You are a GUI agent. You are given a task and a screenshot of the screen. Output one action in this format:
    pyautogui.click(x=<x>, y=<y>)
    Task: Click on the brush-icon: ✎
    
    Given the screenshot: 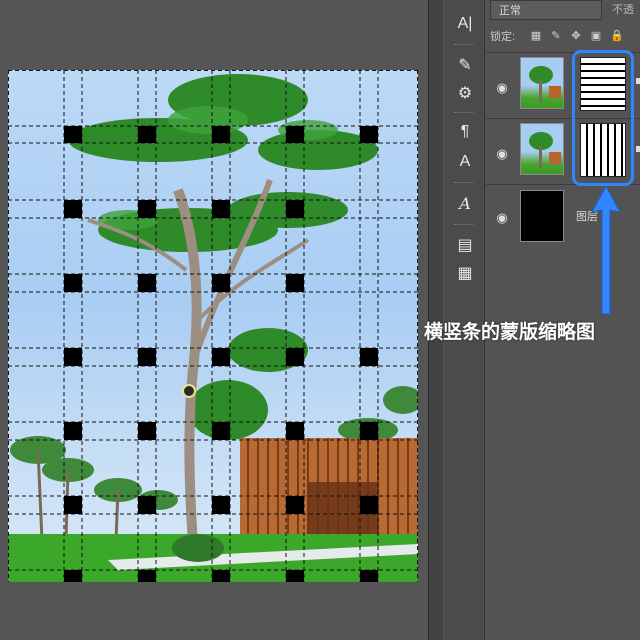 What is the action you would take?
    pyautogui.click(x=465, y=66)
    